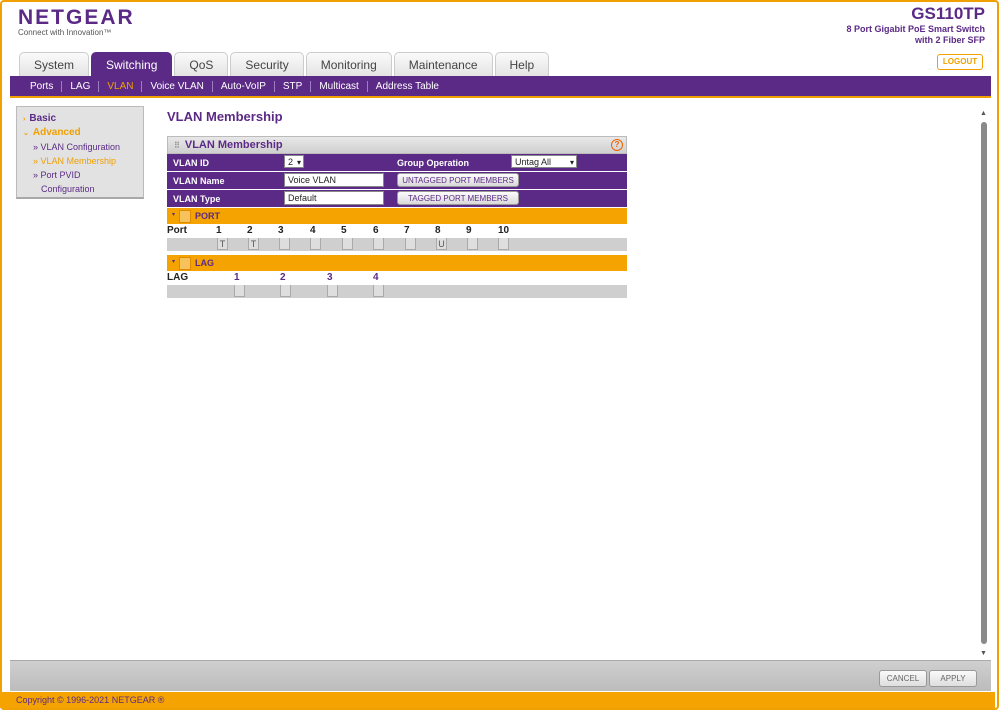 The image size is (999, 710). I want to click on port-membership-cell: U, so click(441, 244).